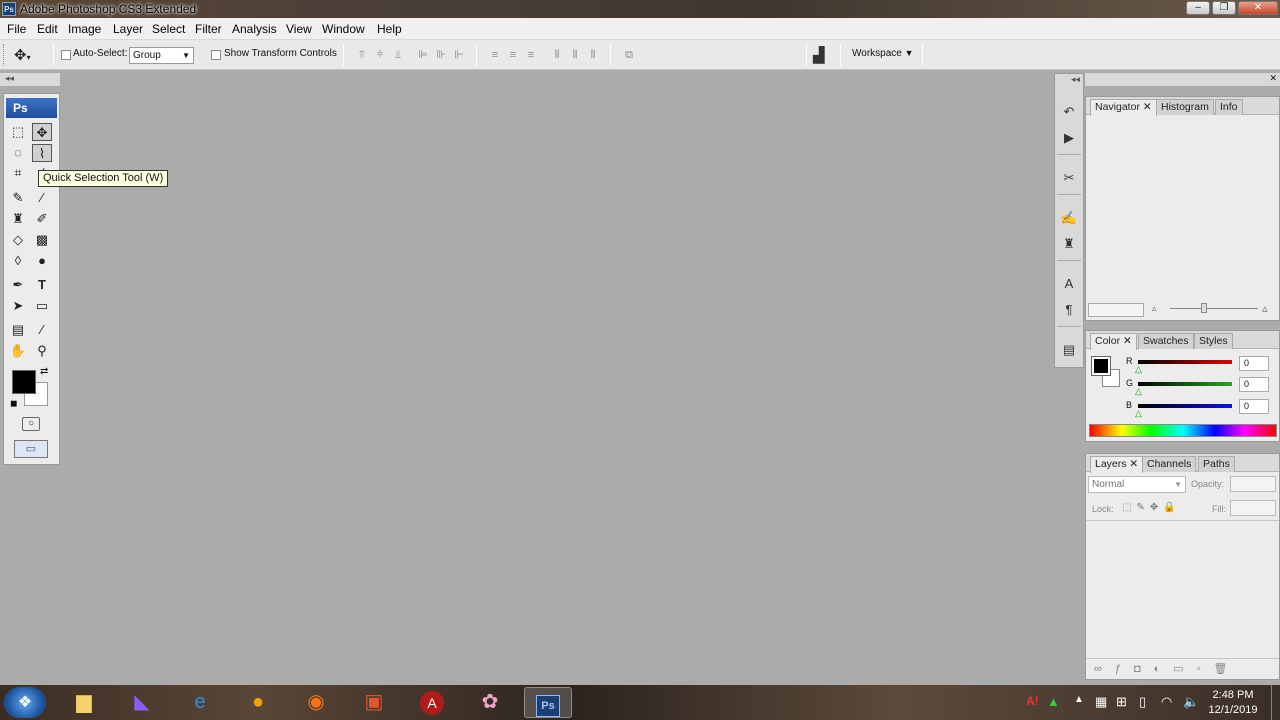  I want to click on align-right-icon: ⊩, so click(459, 55).